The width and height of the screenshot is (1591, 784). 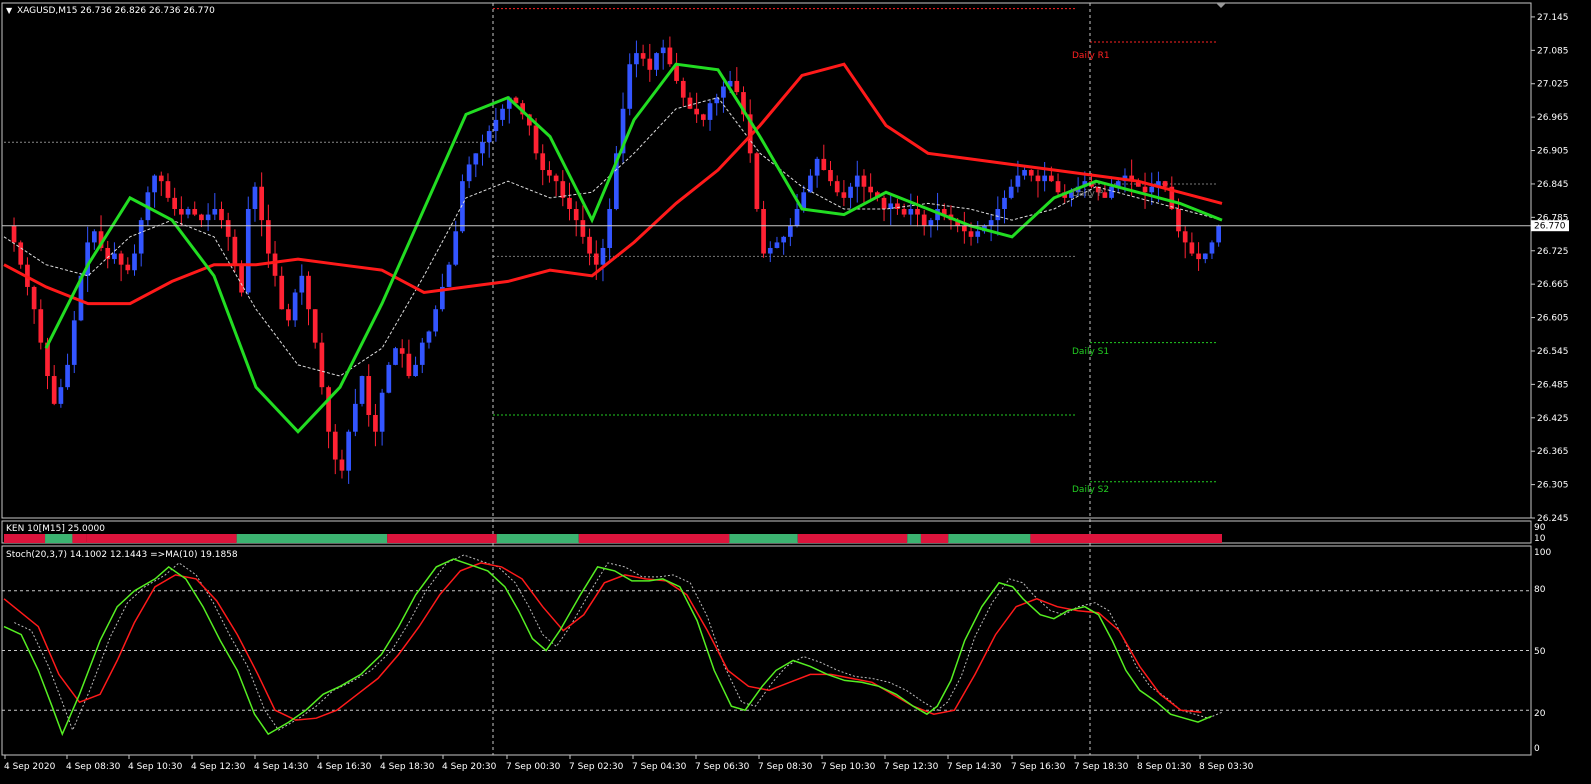 I want to click on price-tick-label: 27.025, so click(x=1553, y=85).